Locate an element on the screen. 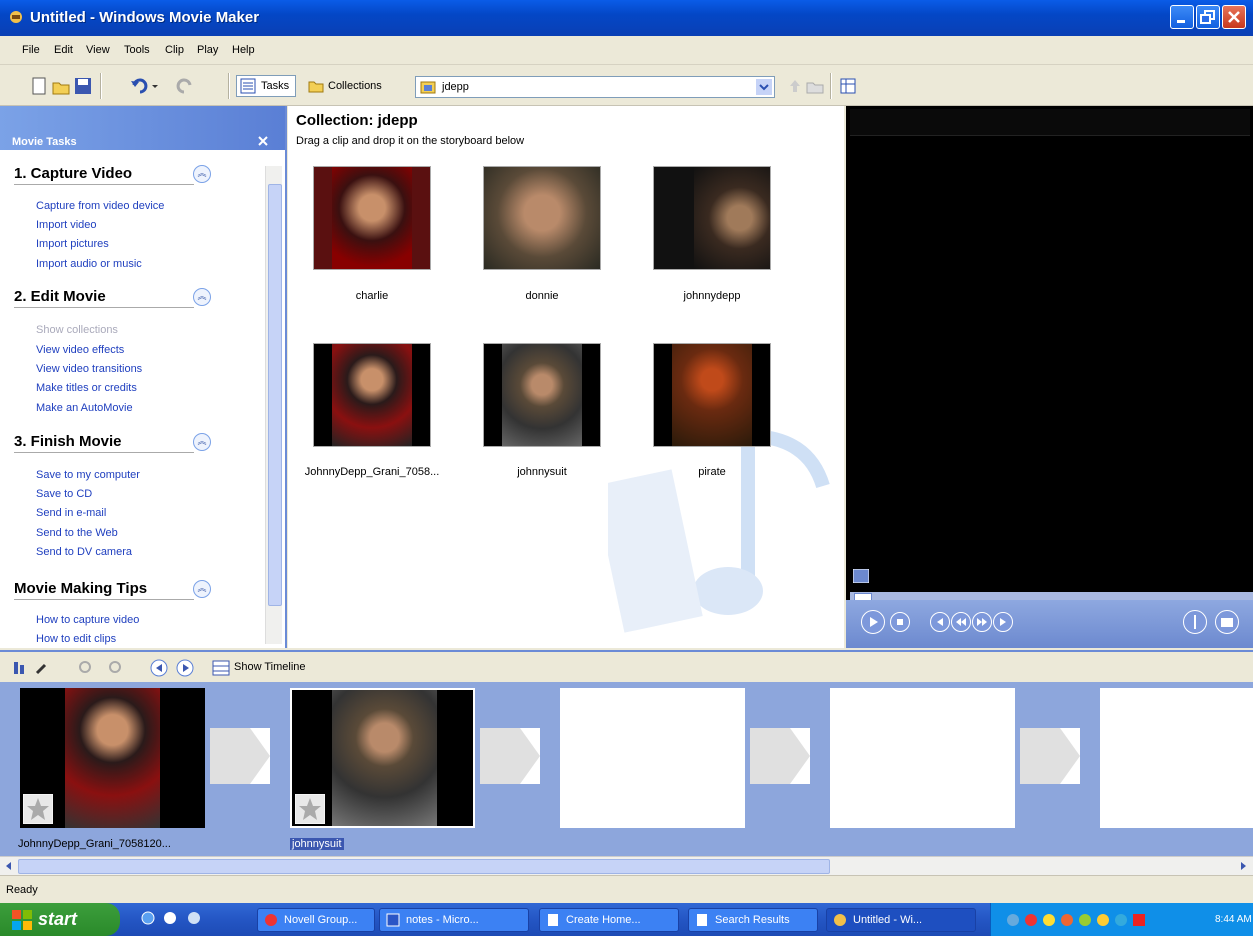  link-send-web: Send to the Web is located at coordinates (77, 533).